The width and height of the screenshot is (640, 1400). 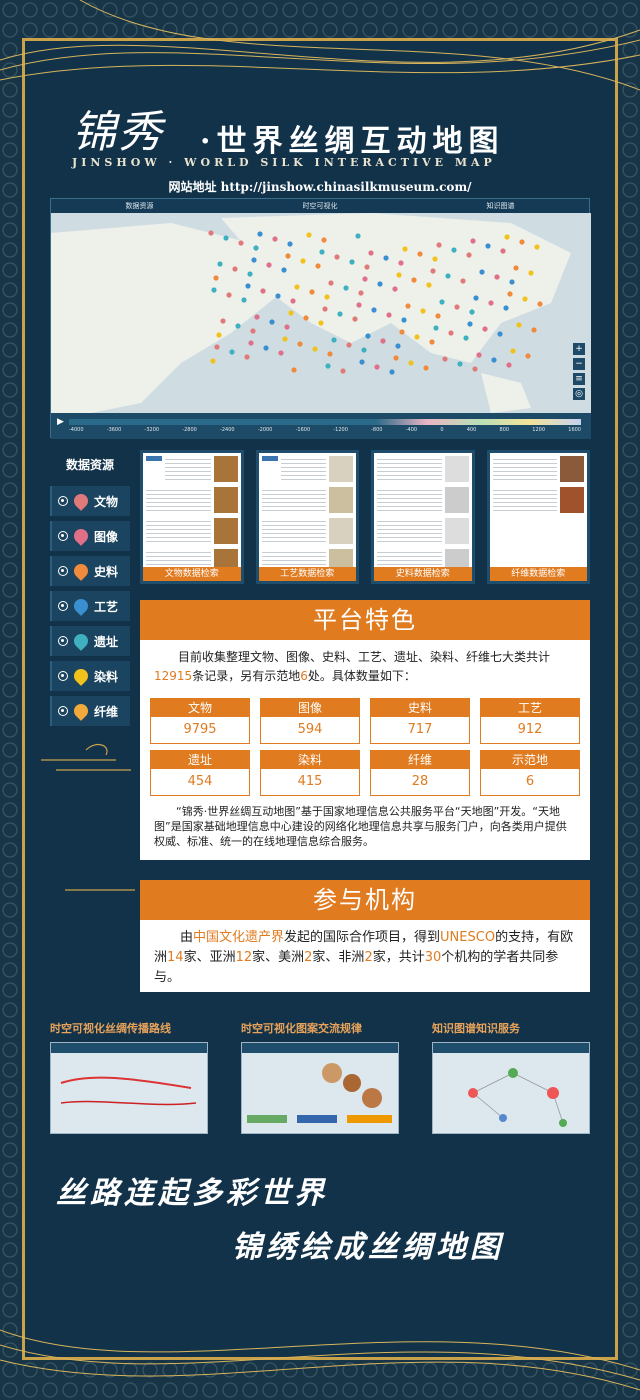 I want to click on website-address: 网站地址 http://jinshow.chinasilkmuseum.com/, so click(x=320, y=186).